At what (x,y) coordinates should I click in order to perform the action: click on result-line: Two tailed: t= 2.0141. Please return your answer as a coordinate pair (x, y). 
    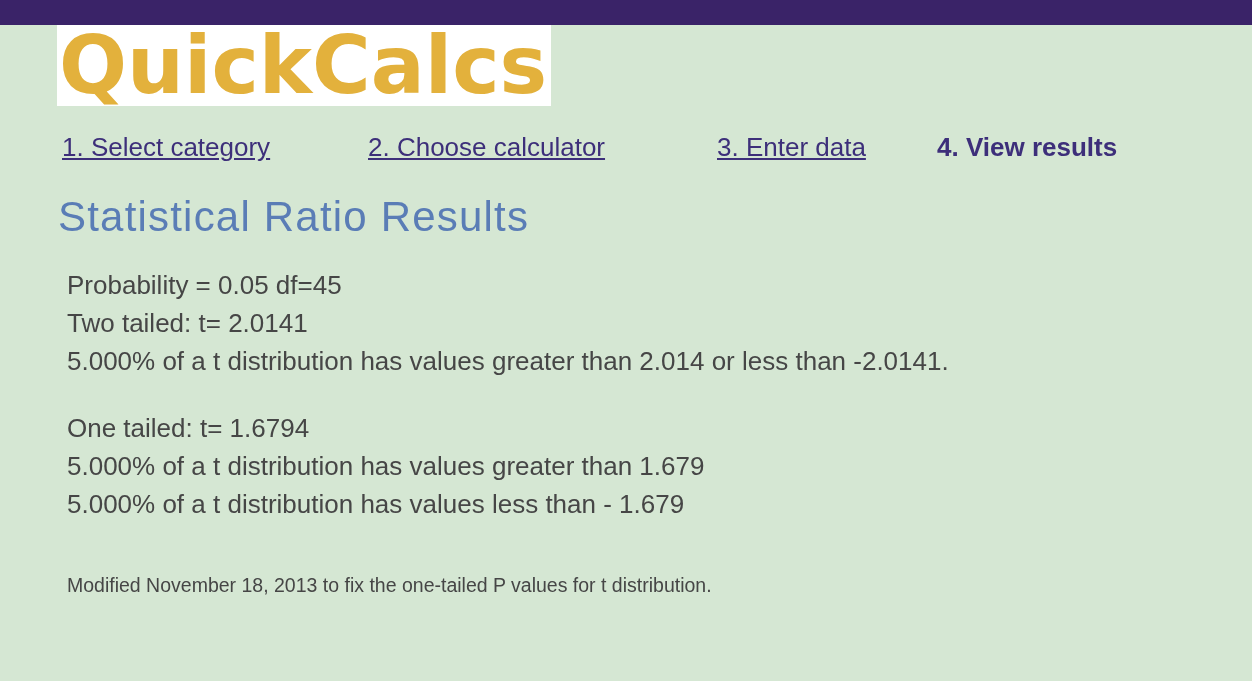
    Looking at the image, I should click on (187, 323).